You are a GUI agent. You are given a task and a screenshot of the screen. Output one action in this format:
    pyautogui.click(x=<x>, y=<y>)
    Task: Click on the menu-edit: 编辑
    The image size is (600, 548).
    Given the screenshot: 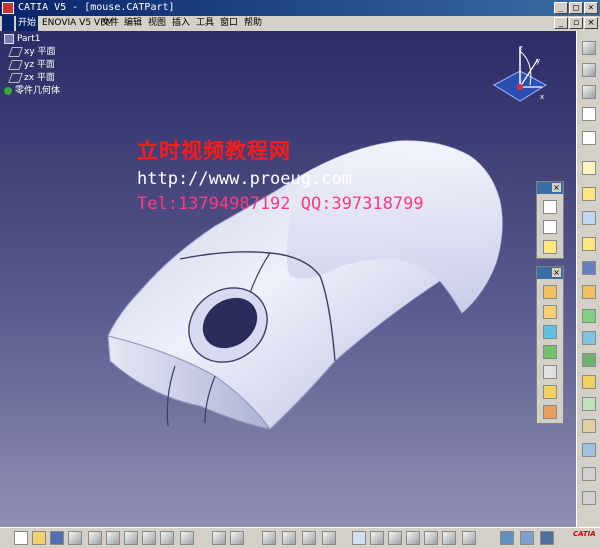 What is the action you would take?
    pyautogui.click(x=133, y=23)
    